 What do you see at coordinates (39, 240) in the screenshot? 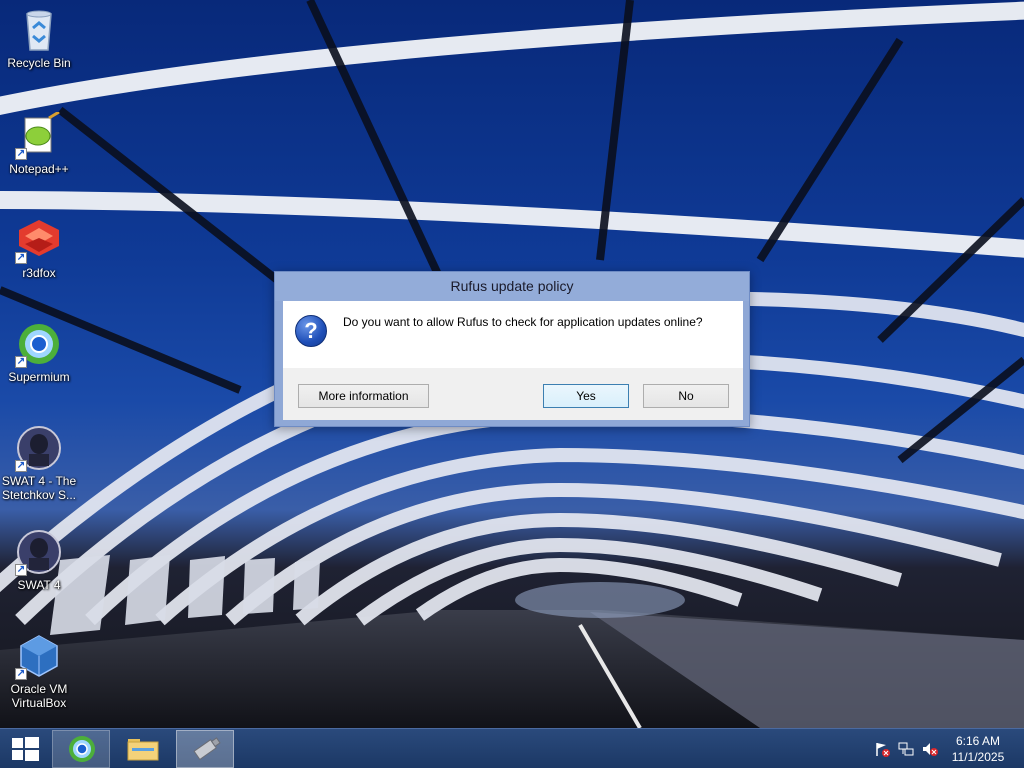
I see `r3dfox-icon: ↗` at bounding box center [39, 240].